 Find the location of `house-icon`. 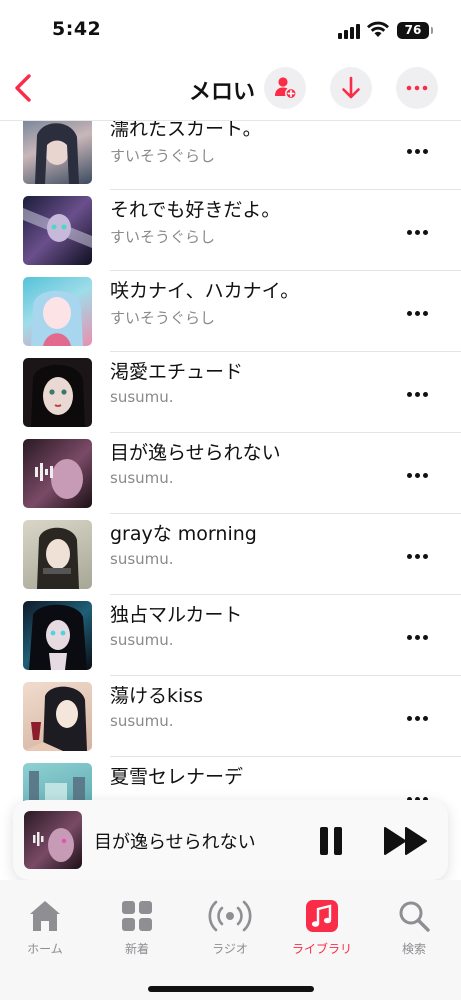

house-icon is located at coordinates (45, 916).